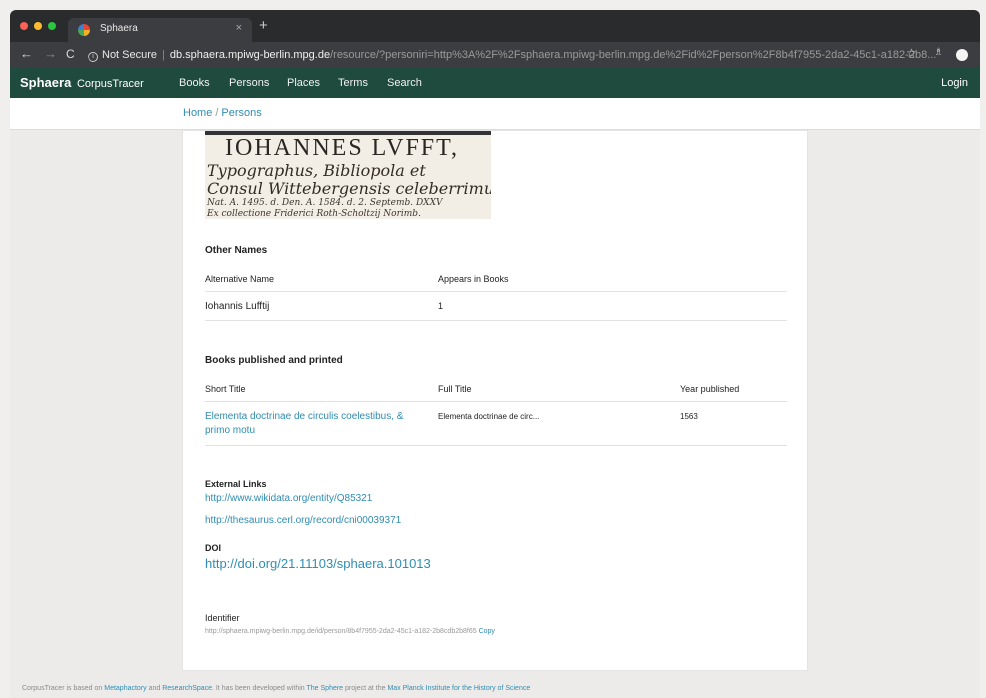 This screenshot has width=986, height=698. What do you see at coordinates (495, 26) in the screenshot?
I see `tab-strip: Sphaera × +` at bounding box center [495, 26].